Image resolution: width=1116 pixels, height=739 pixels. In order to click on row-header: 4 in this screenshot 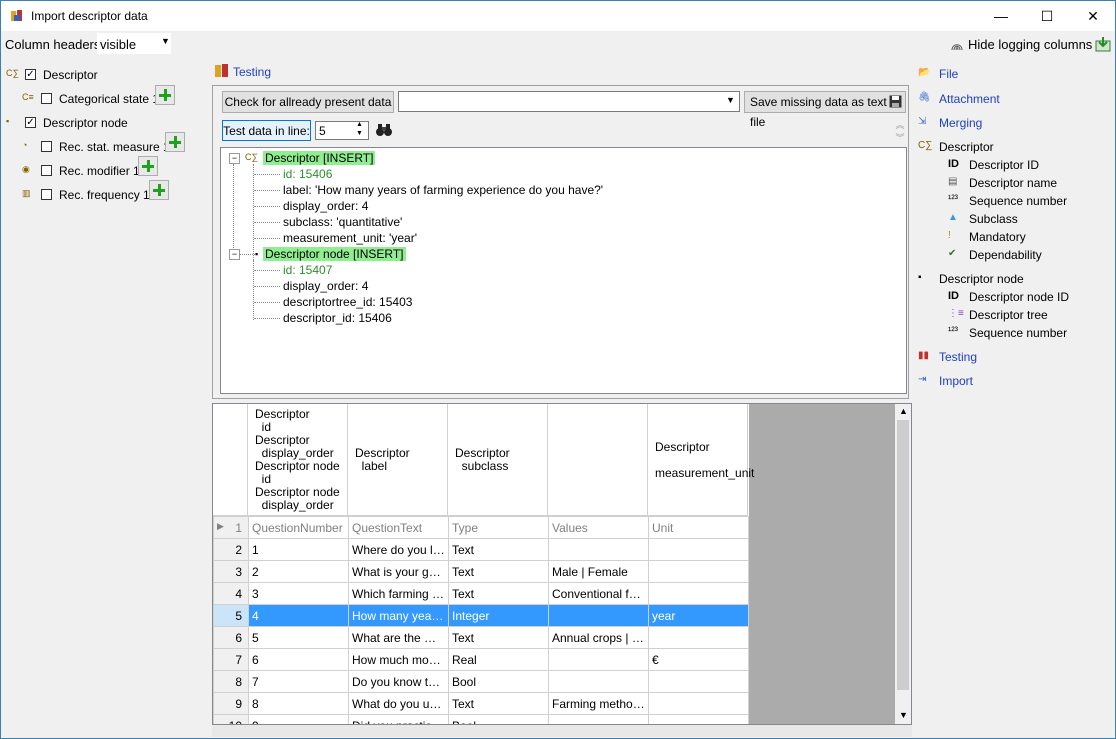, I will do `click(231, 593)`.